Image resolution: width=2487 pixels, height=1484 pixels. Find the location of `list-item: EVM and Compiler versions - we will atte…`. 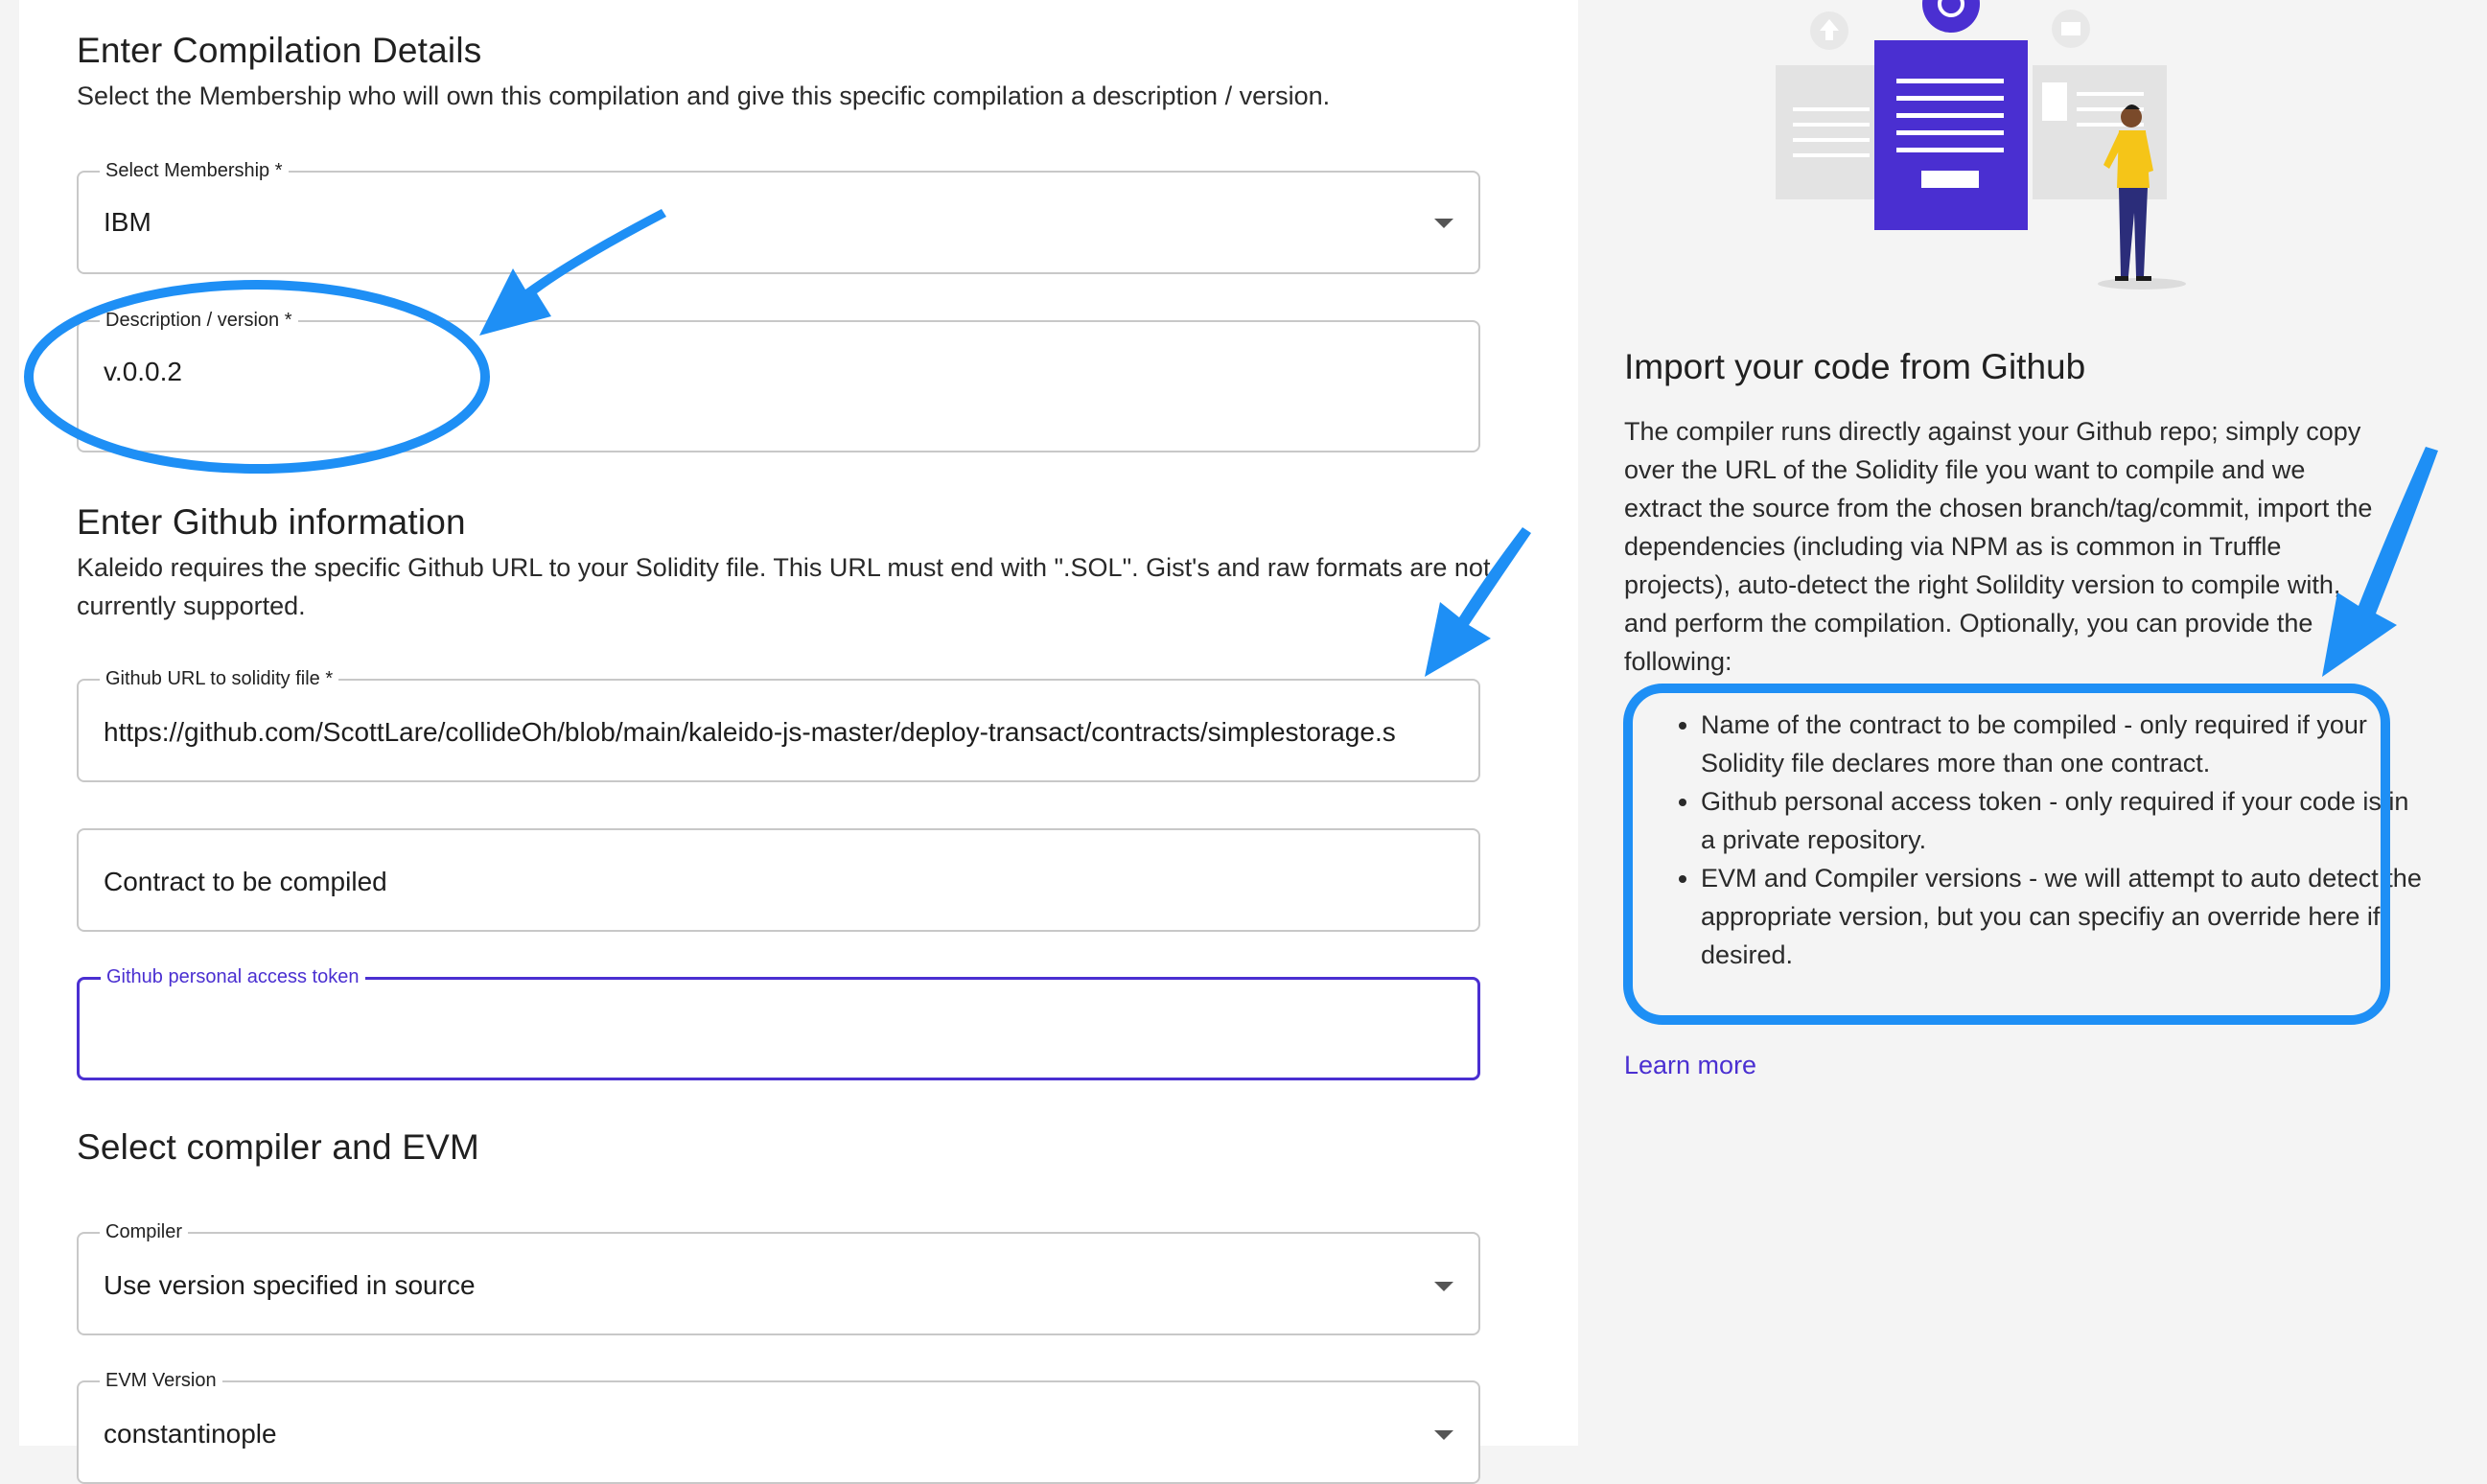

list-item: EVM and Compiler versions - we will atte… is located at coordinates (2065, 917).